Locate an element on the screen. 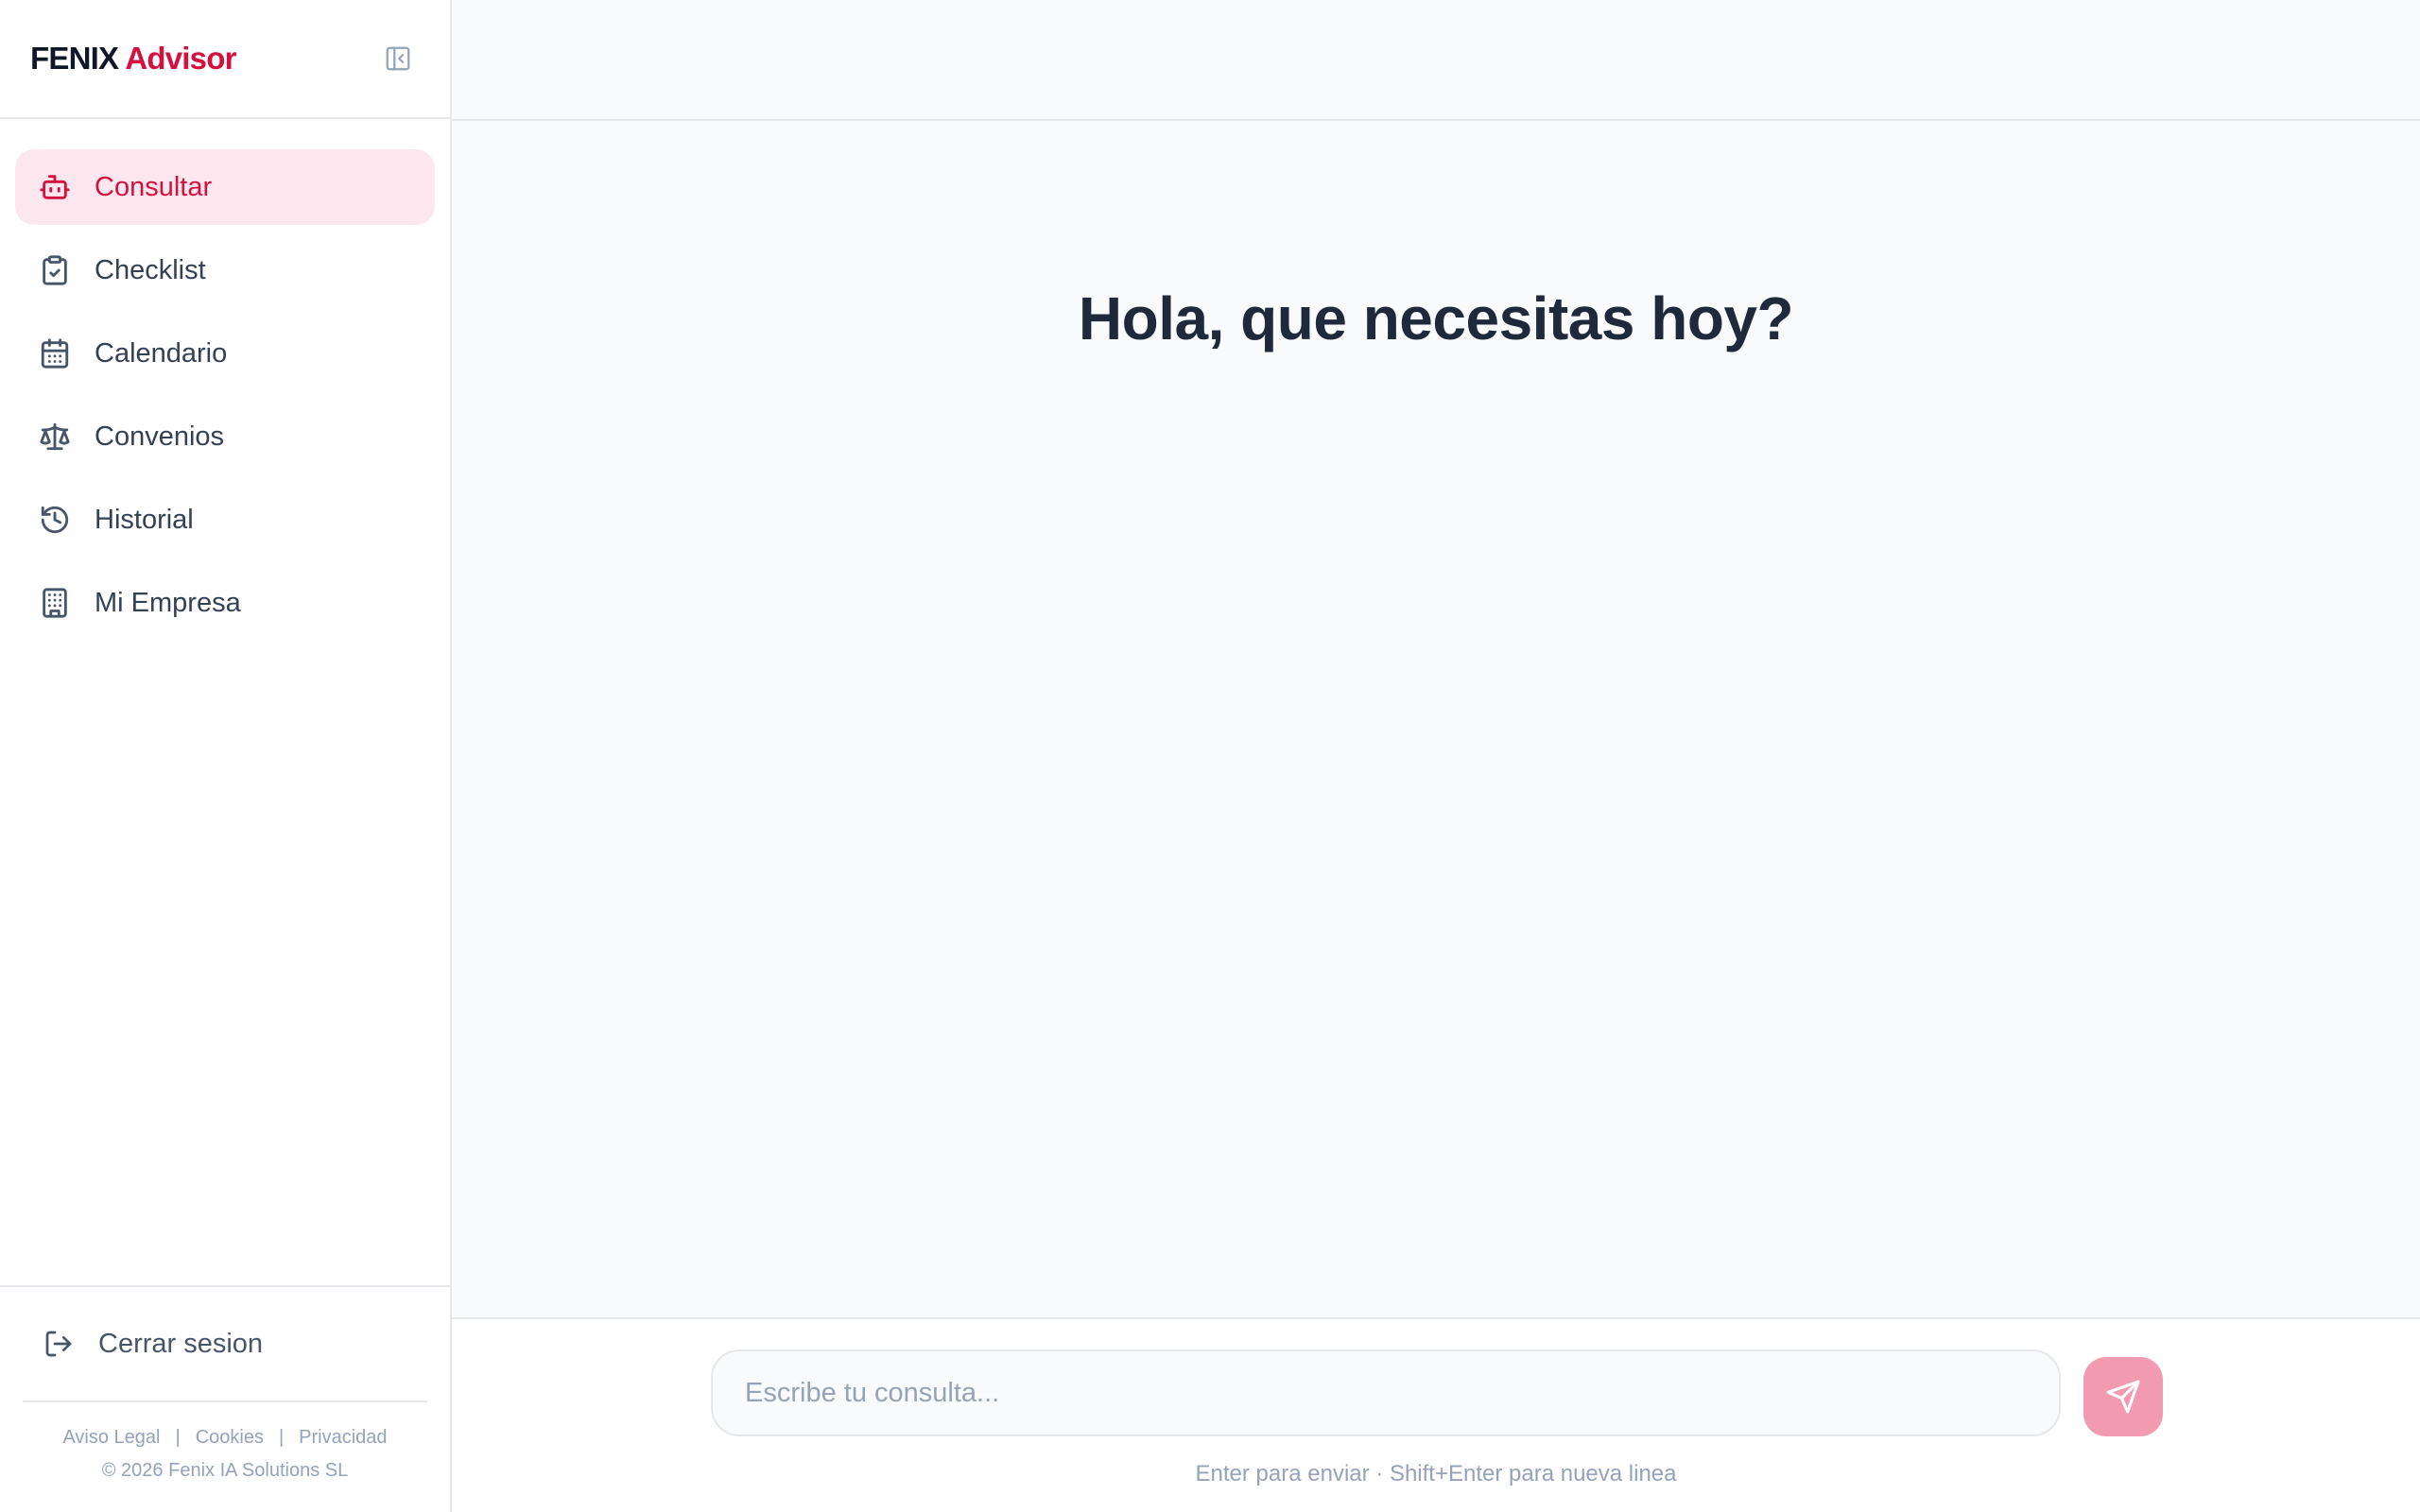 The width and height of the screenshot is (2420, 1512). legal-links: Aviso Legal | Cookies | Privacidad is located at coordinates (225, 1425).